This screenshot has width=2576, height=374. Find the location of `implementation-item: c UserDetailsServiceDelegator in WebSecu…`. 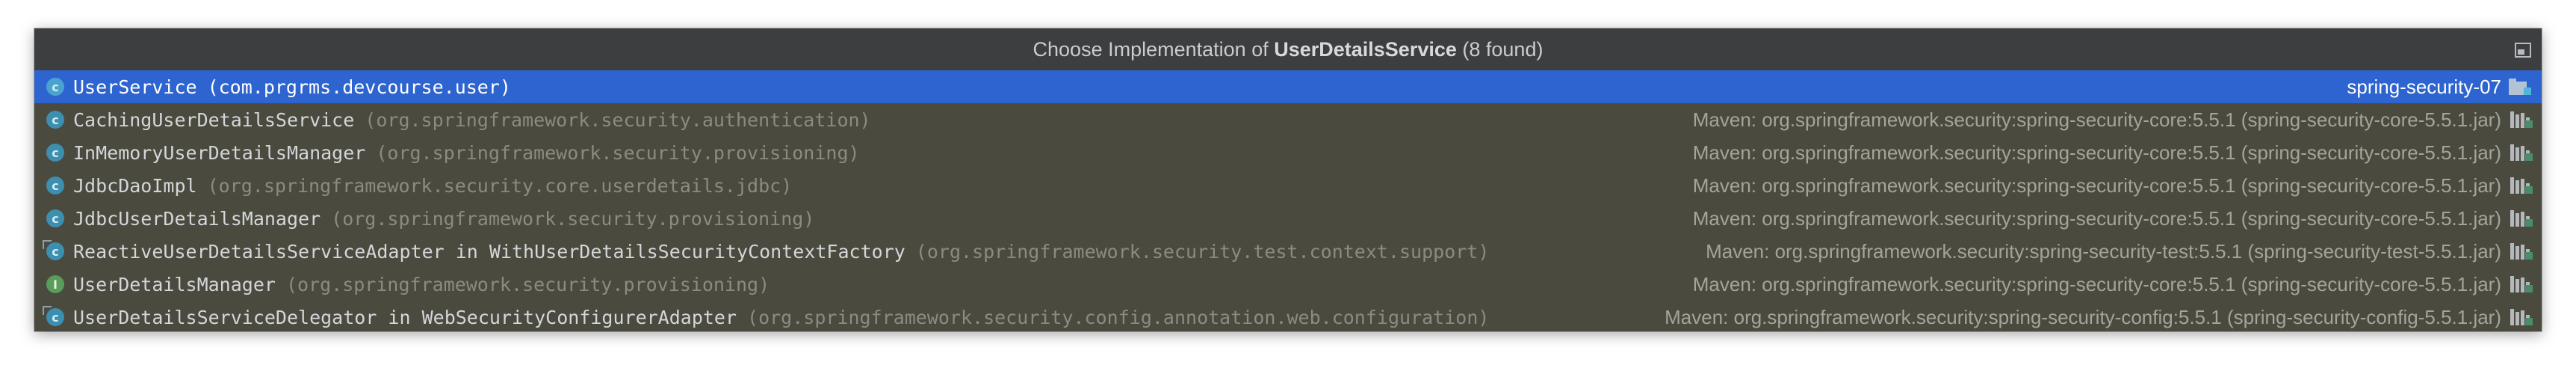

implementation-item: c UserDetailsServiceDelegator in WebSecu… is located at coordinates (1288, 317).